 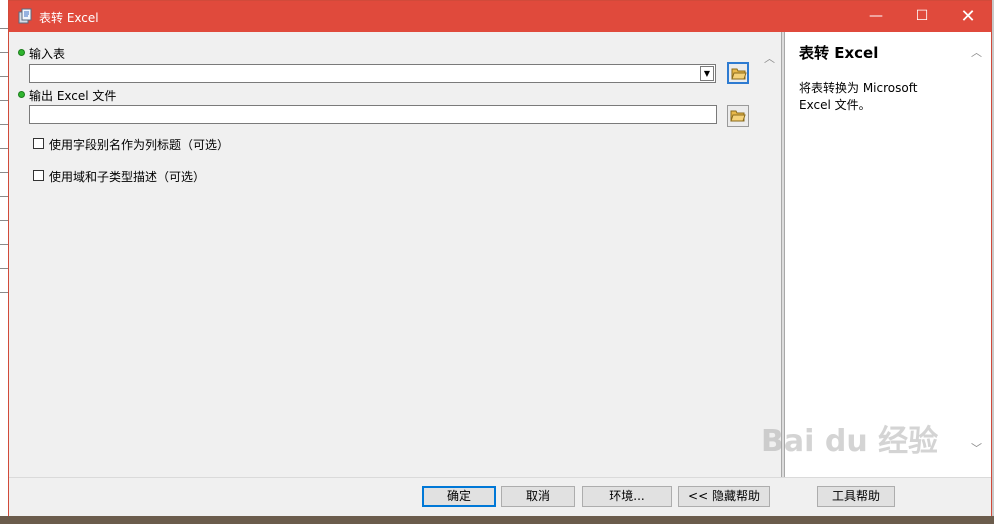 I want to click on output-excel-label: 输出 Excel 文件, so click(x=73, y=96).